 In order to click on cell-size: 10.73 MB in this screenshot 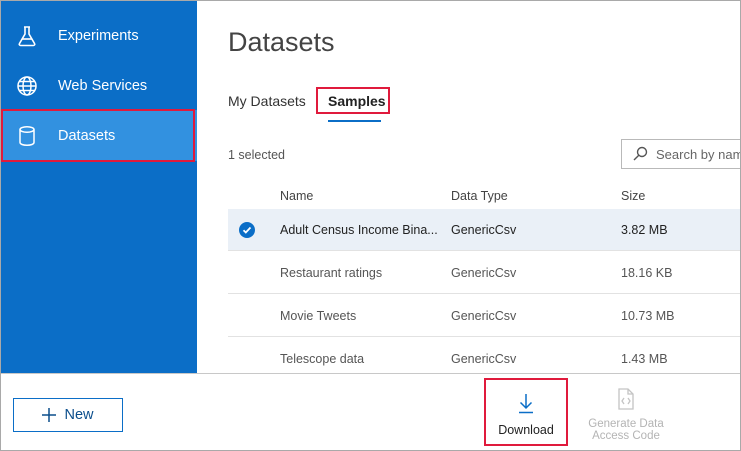, I will do `click(648, 316)`.